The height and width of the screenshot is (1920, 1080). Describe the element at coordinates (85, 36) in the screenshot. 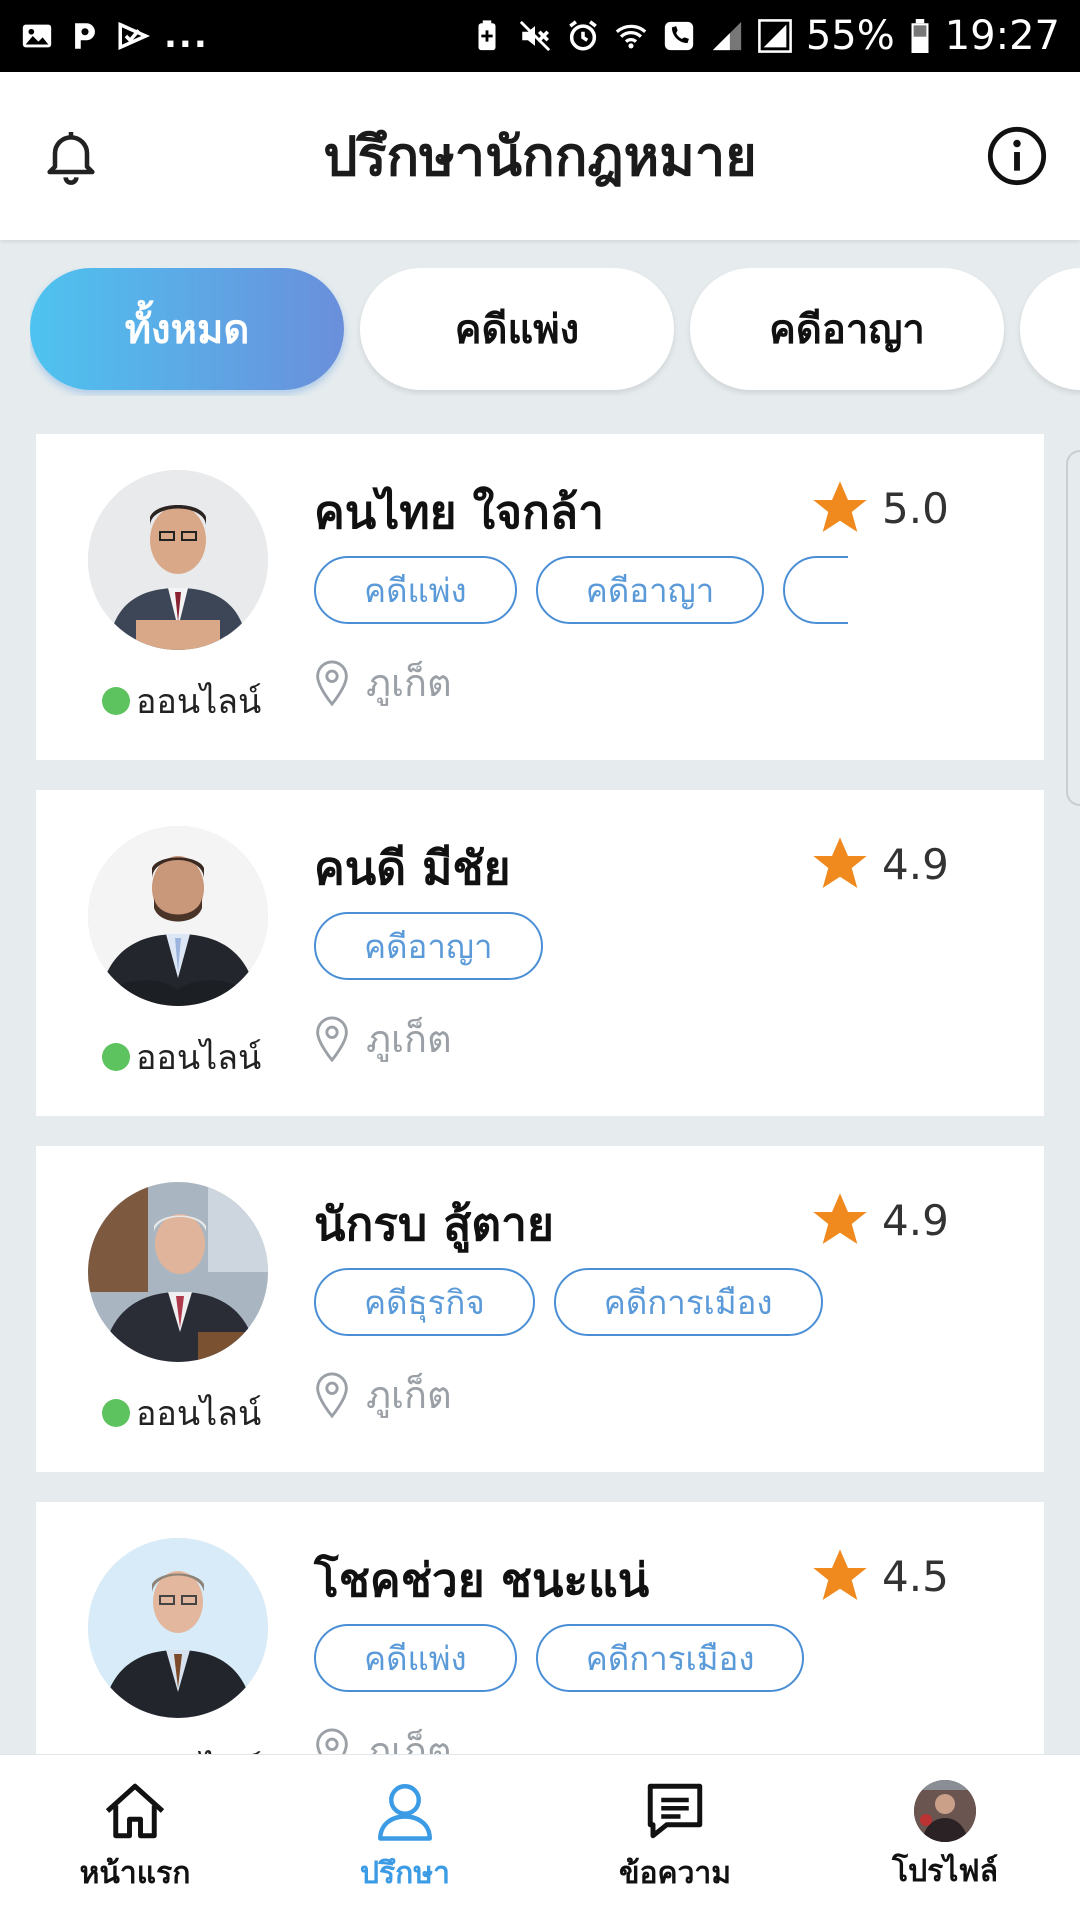

I see `p-icon` at that location.